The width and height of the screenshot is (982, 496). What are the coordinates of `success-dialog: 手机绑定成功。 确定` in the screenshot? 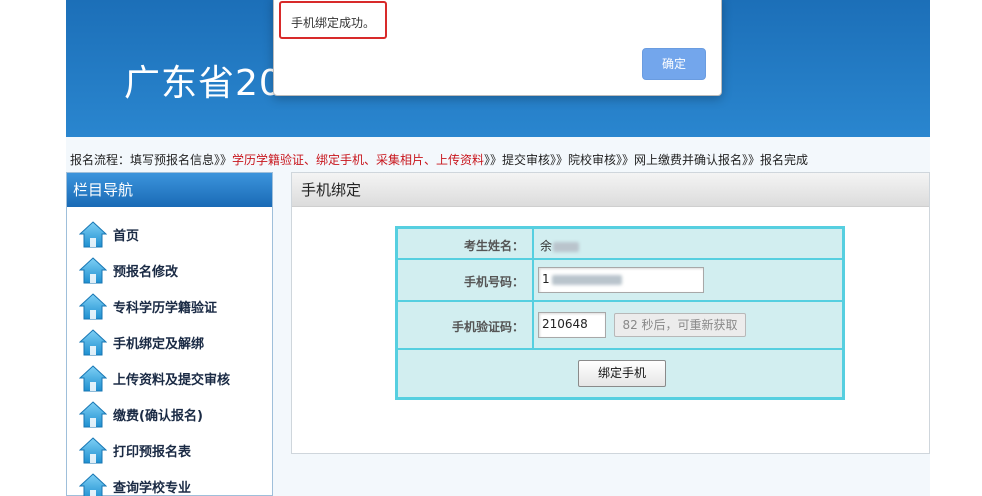 It's located at (497, 48).